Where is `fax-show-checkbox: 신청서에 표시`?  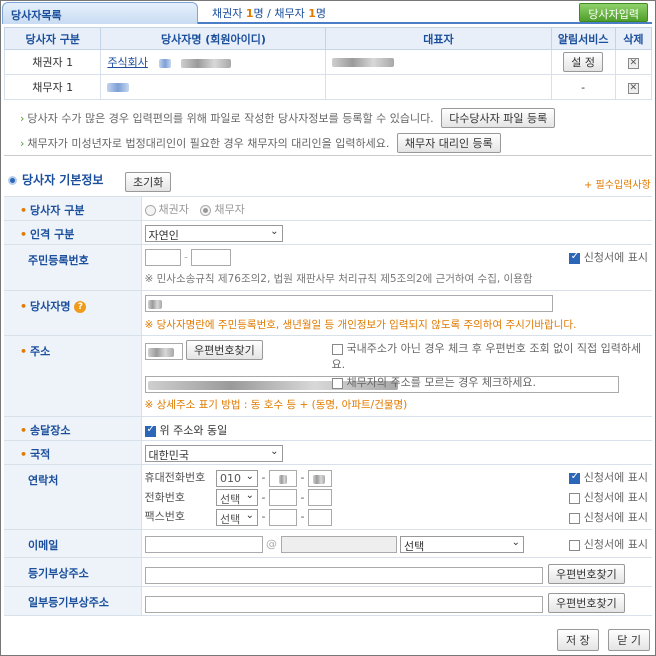 fax-show-checkbox: 신청서에 표시 is located at coordinates (608, 517).